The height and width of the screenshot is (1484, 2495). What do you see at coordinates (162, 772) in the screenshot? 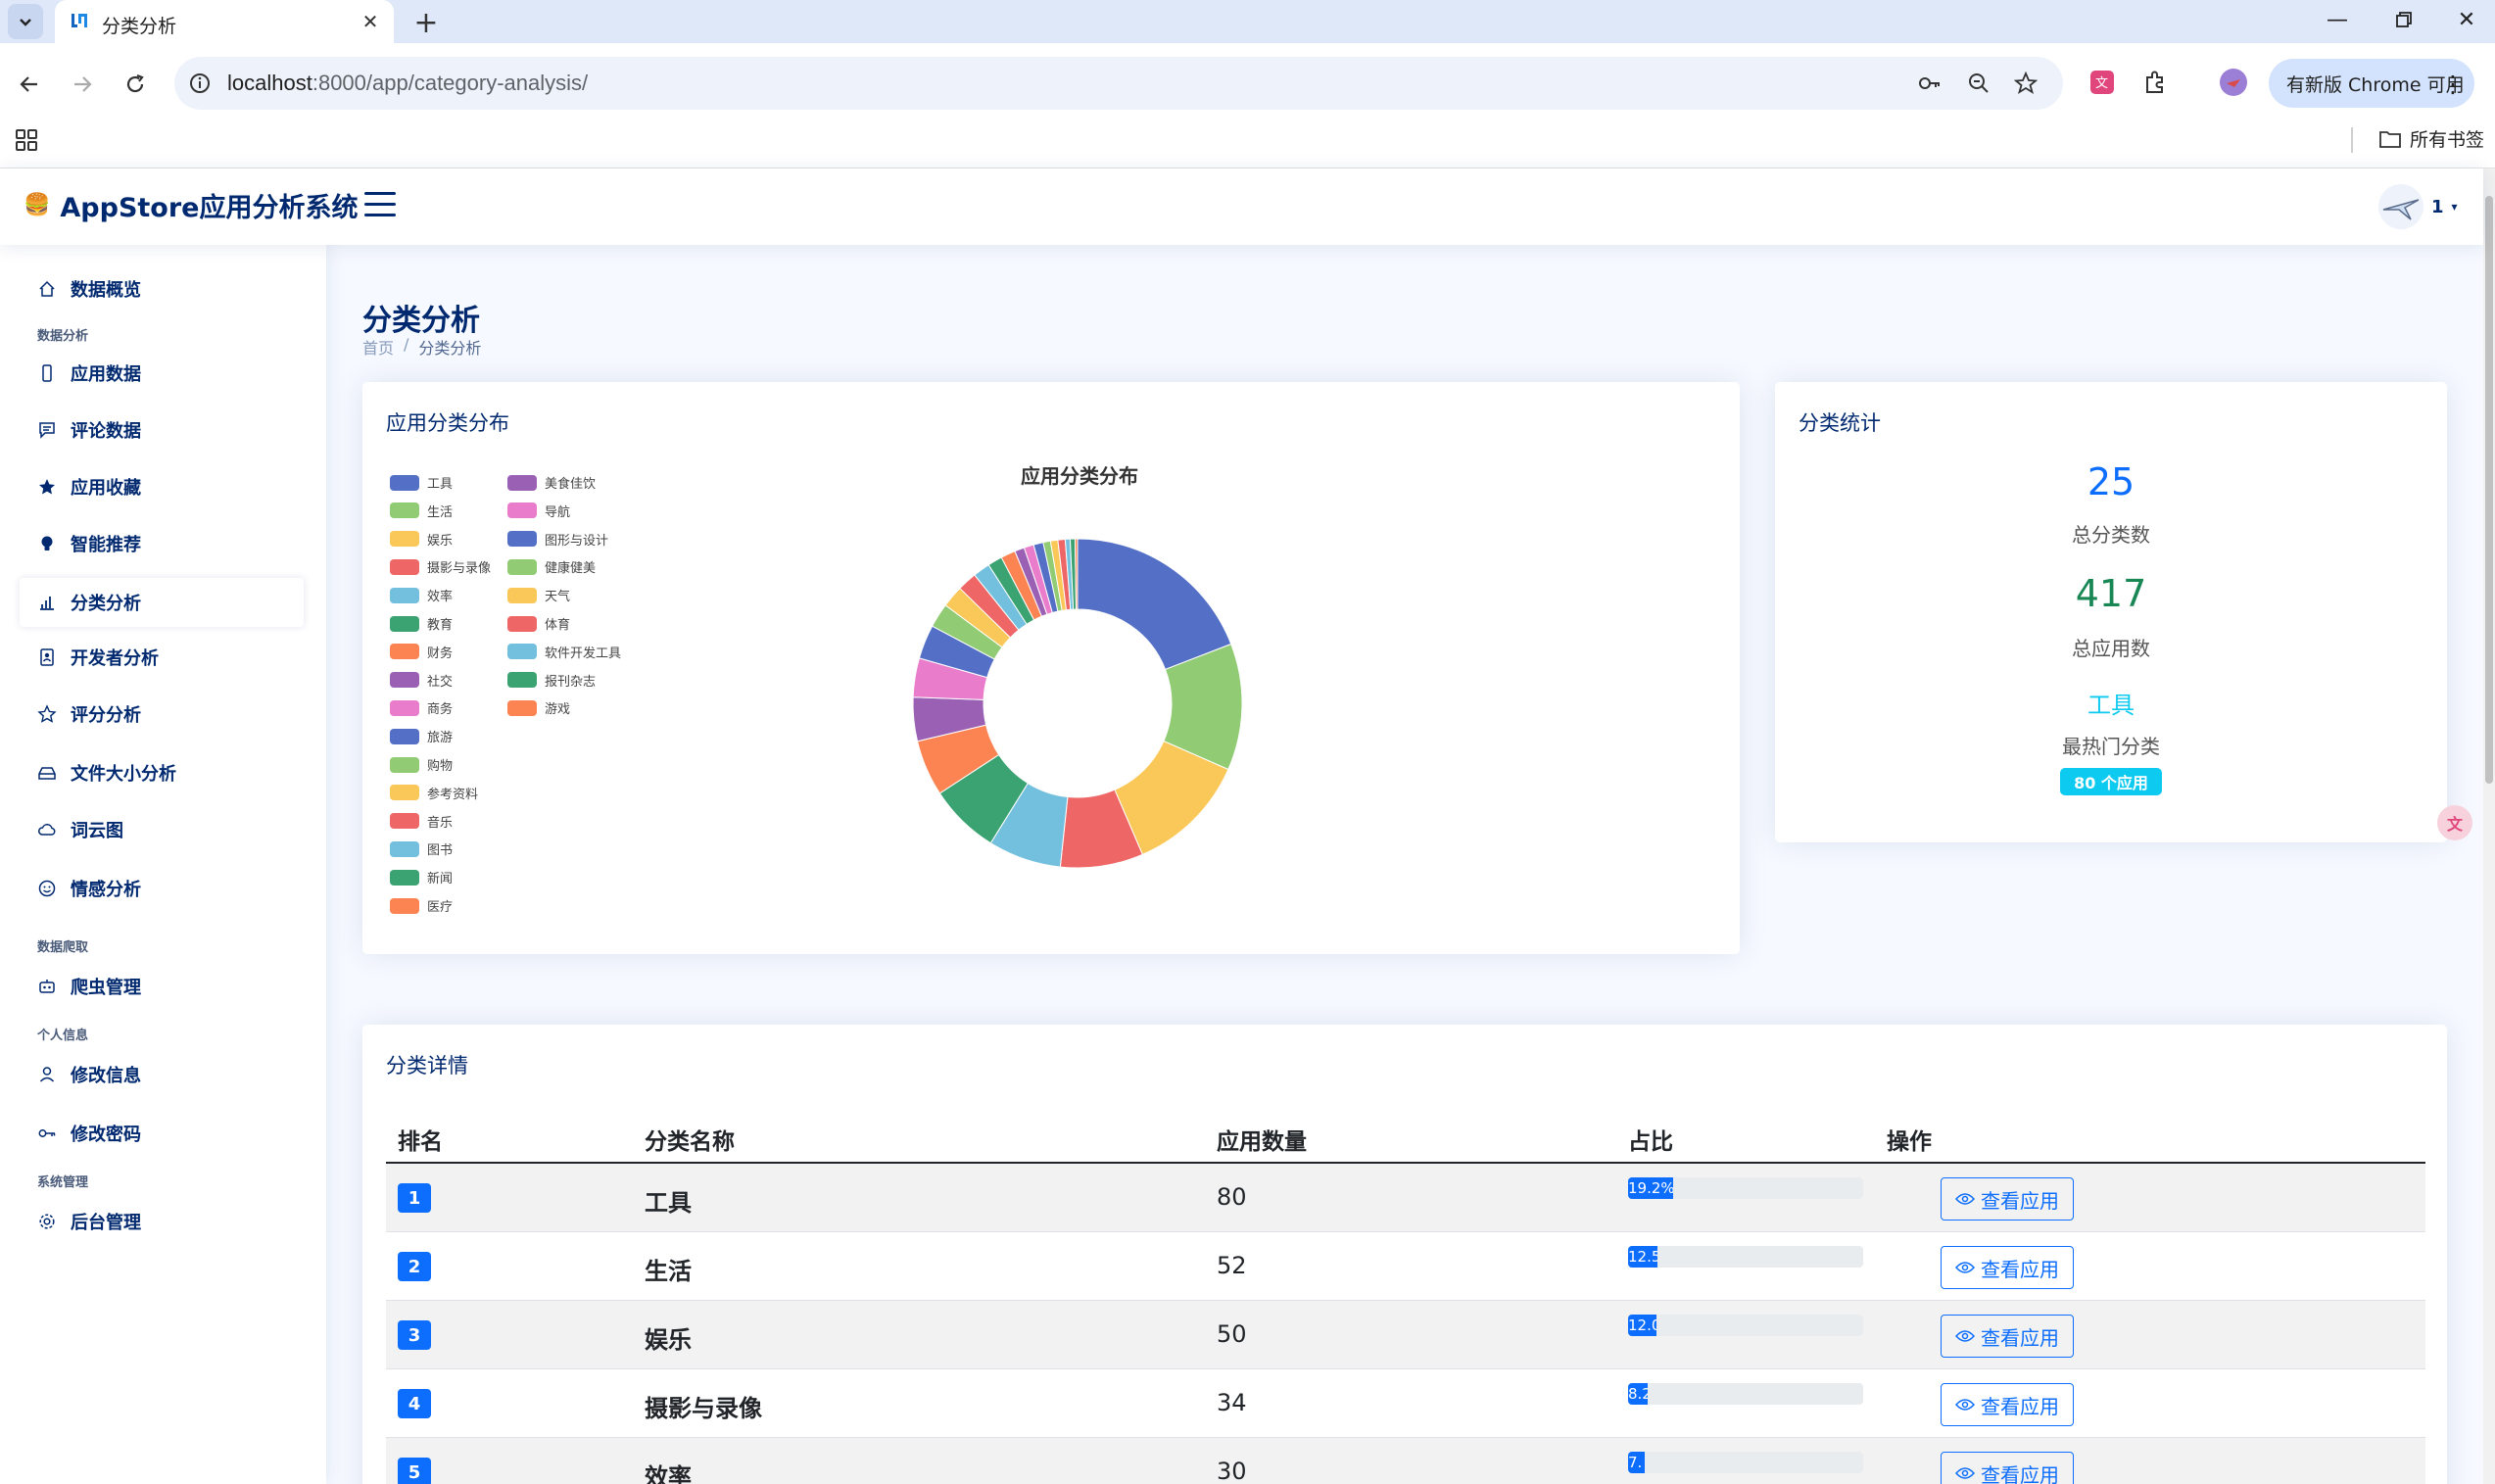
I see `sidebar-item-filesize: 文件大小分析` at bounding box center [162, 772].